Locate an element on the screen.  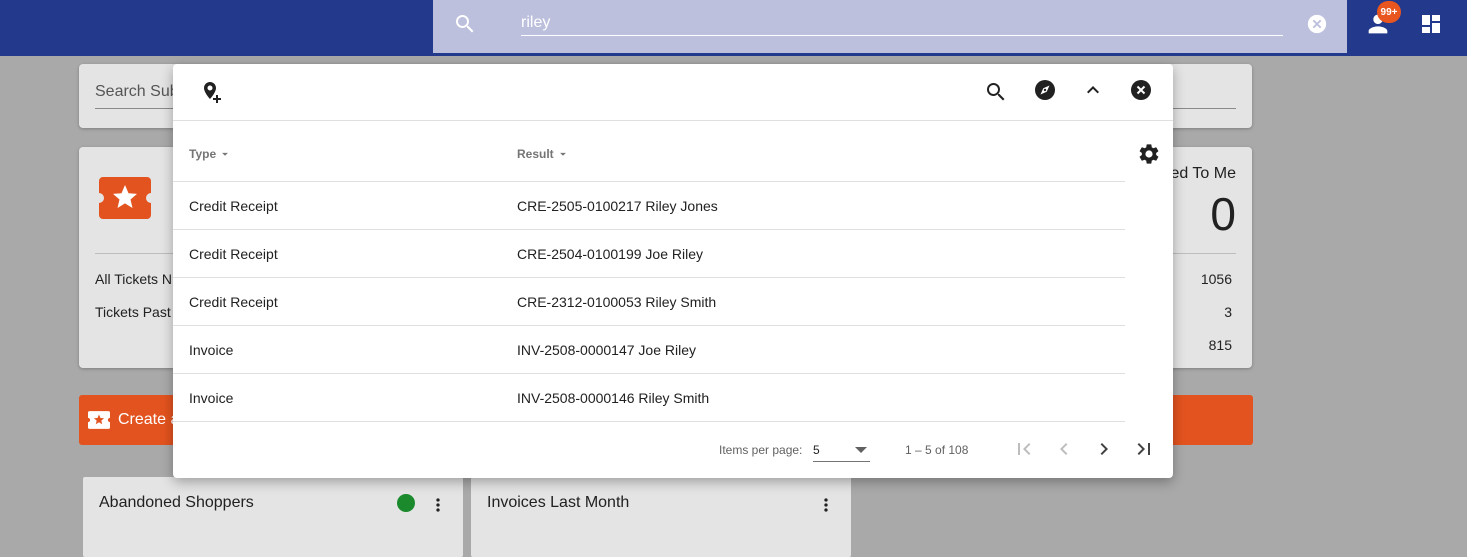
assigned-to-me-count: 0 is located at coordinates (1223, 214).